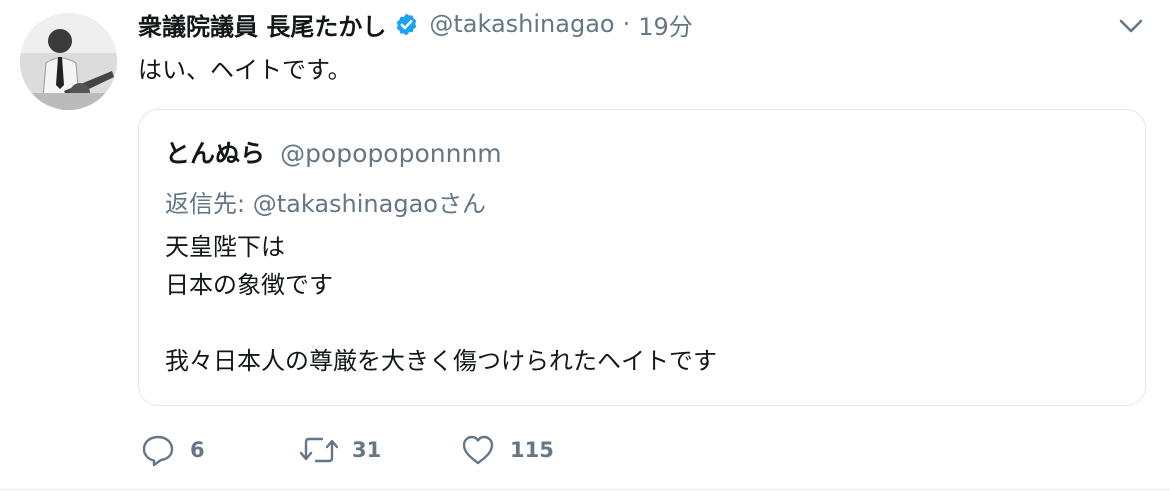  I want to click on timestamp: 19分, so click(665, 24).